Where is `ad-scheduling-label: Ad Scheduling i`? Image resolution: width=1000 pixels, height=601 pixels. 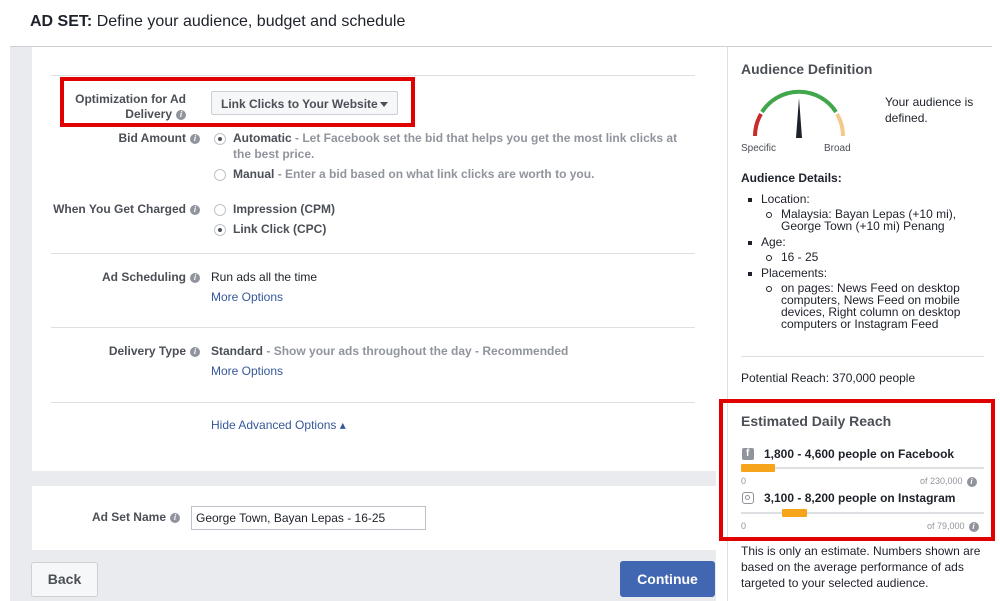 ad-scheduling-label: Ad Scheduling i is located at coordinates (130, 277).